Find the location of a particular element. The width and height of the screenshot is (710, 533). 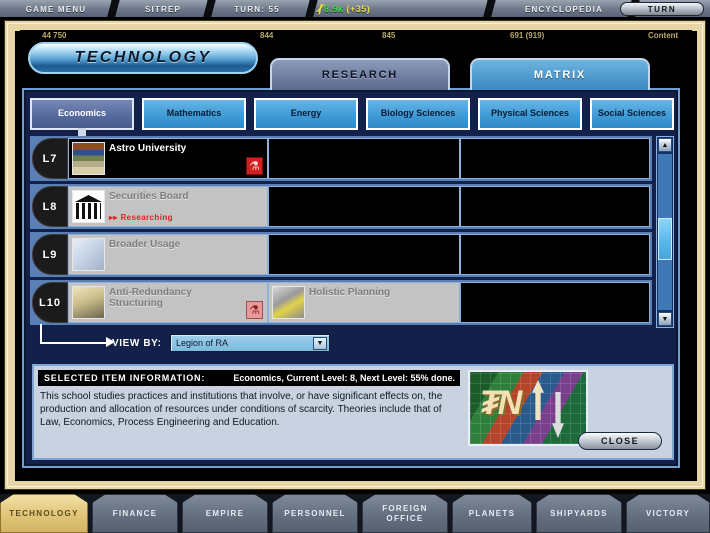

table-row: L9 Broader Usage is located at coordinates (341, 254).